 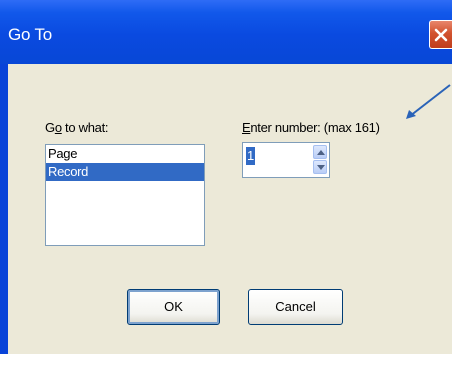 What do you see at coordinates (77, 127) in the screenshot?
I see `go-to-what-label: Go to what:` at bounding box center [77, 127].